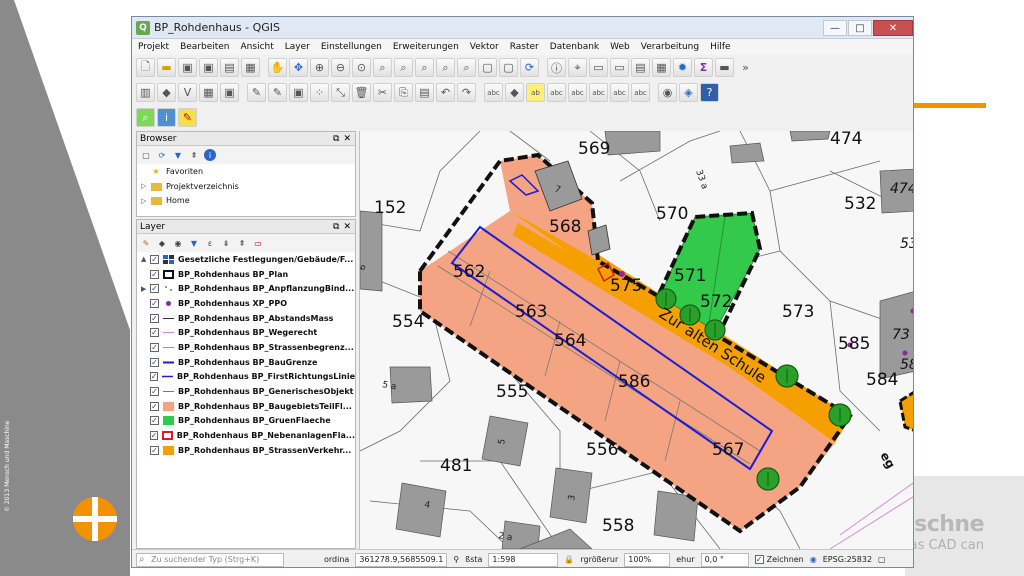 The height and width of the screenshot is (576, 1024). I want to click on zoom-native-icon: ⊙, so click(361, 67).